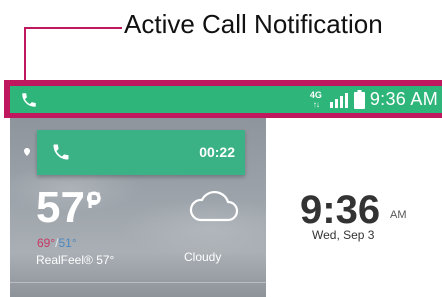 This screenshot has width=442, height=297. I want to click on status-bar: 4G ↑↓ 9:36 AM, so click(226, 99).